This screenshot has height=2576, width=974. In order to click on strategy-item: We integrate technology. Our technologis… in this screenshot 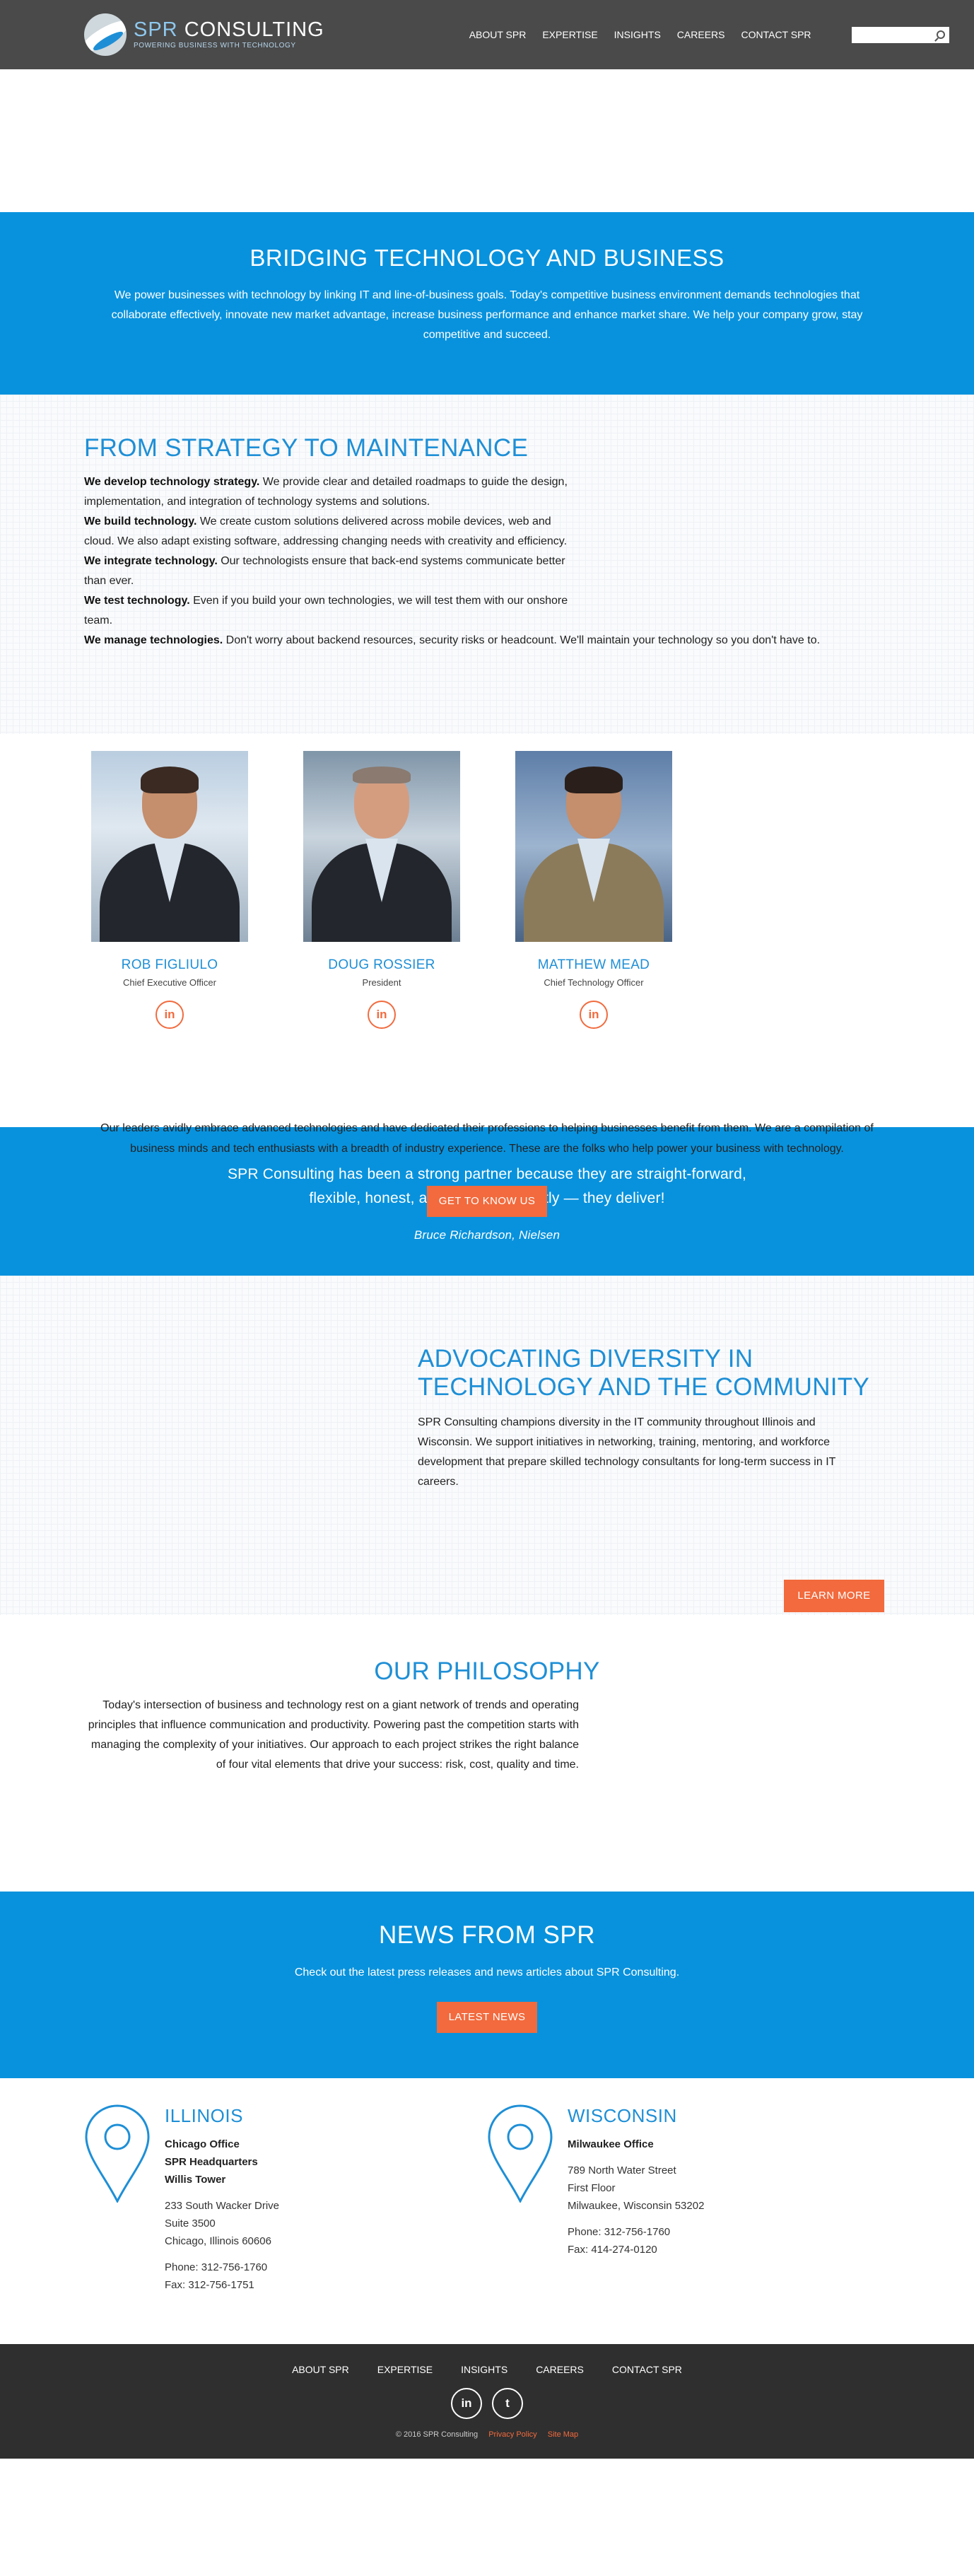, I will do `click(324, 571)`.